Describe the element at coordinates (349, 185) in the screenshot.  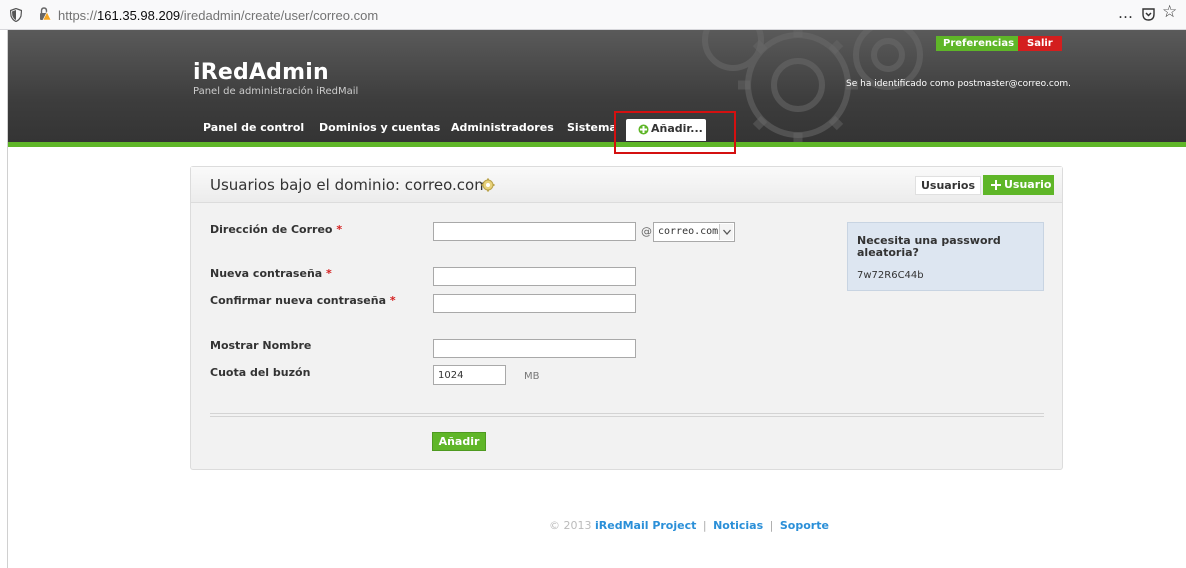
I see `page-title: Usuarios bajo el dominio: correo.com` at that location.